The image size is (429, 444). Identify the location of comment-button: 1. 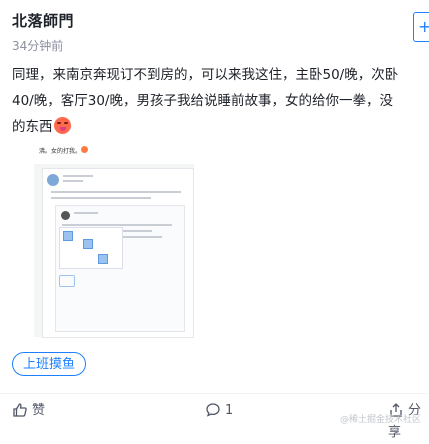
(219, 411).